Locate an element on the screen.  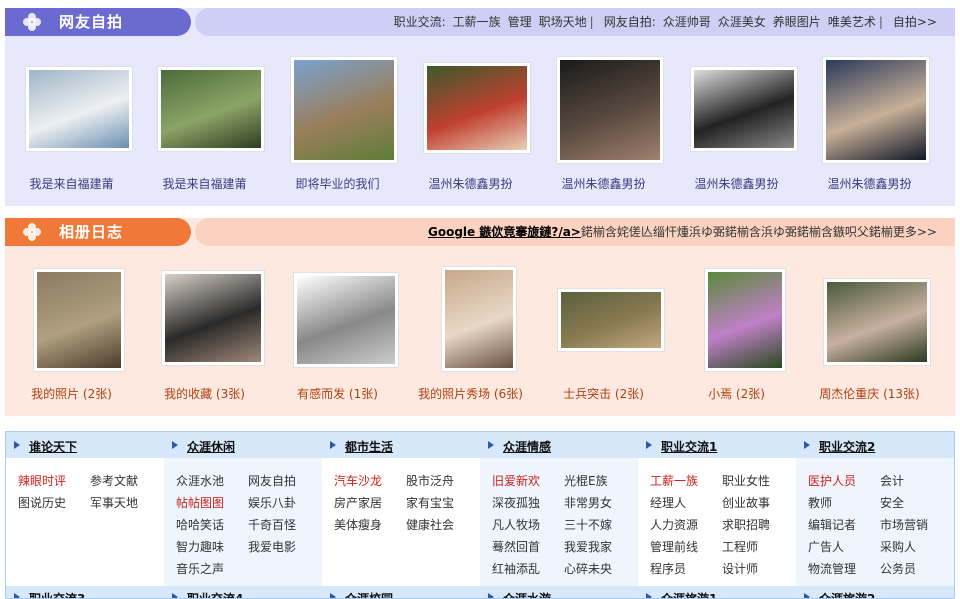
nav-link: 工薪一族 is located at coordinates (477, 22).